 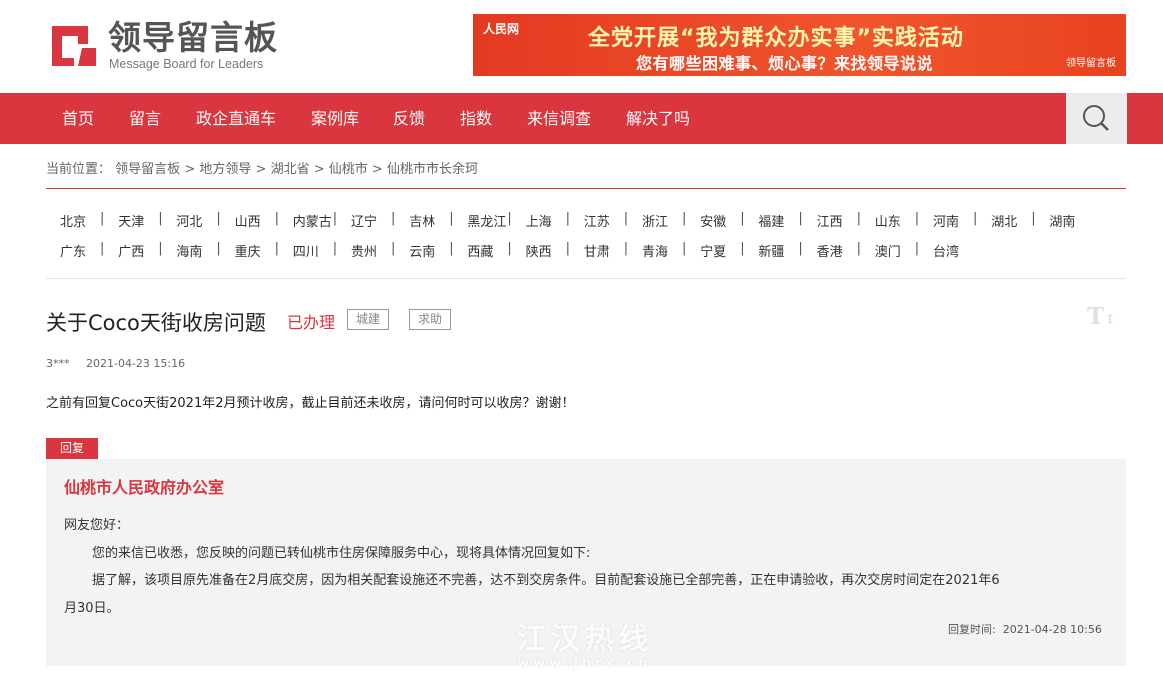 What do you see at coordinates (225, 169) in the screenshot?
I see `breadcrumb-item: 地方领导` at bounding box center [225, 169].